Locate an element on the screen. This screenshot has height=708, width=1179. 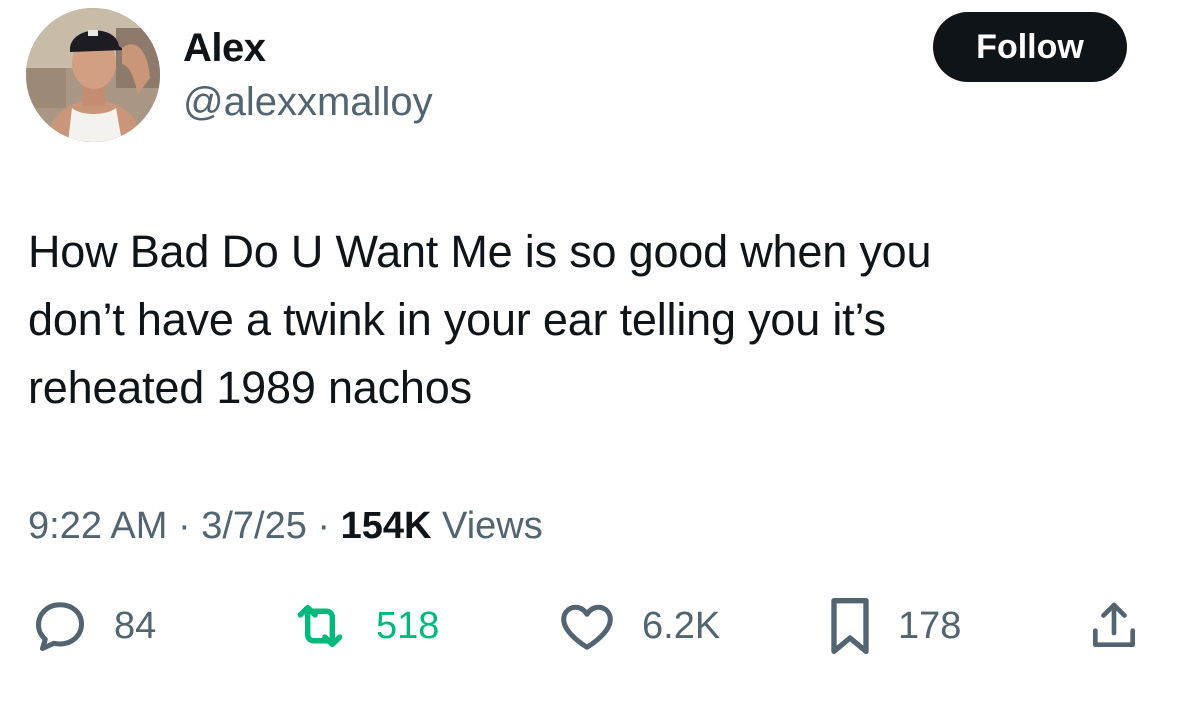
views-label: Views is located at coordinates (487, 526).